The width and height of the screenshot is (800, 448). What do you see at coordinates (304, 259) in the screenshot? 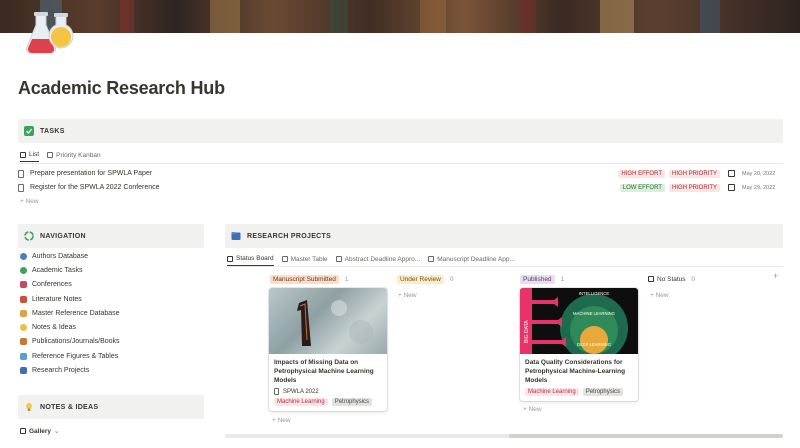
I see `tab-master-table: Master Table` at bounding box center [304, 259].